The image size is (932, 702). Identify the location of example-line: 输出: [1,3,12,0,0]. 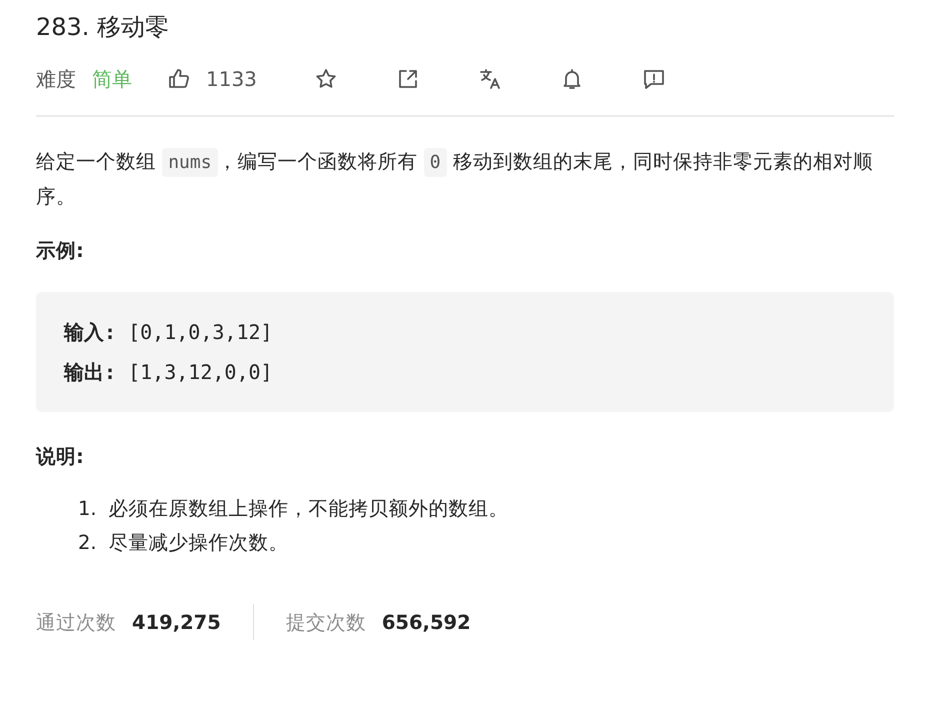
(169, 372).